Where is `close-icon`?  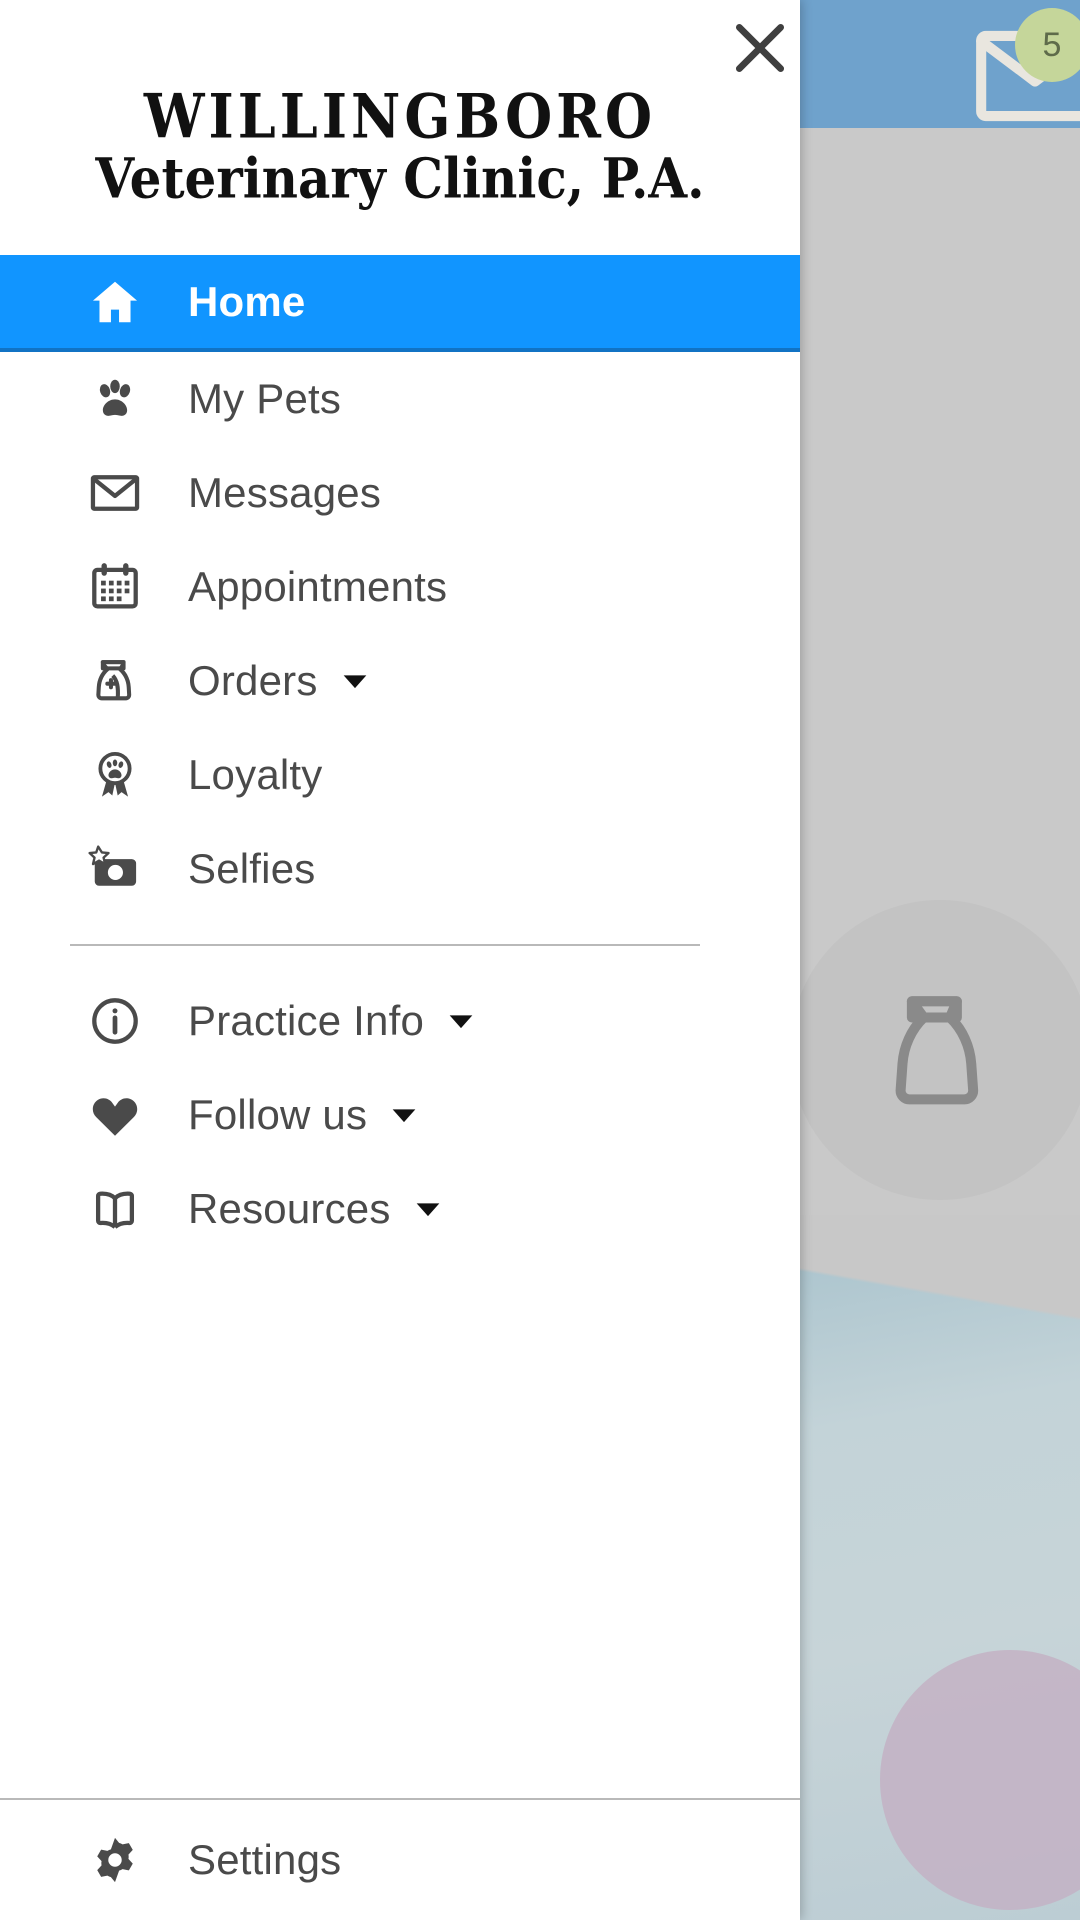 close-icon is located at coordinates (760, 48).